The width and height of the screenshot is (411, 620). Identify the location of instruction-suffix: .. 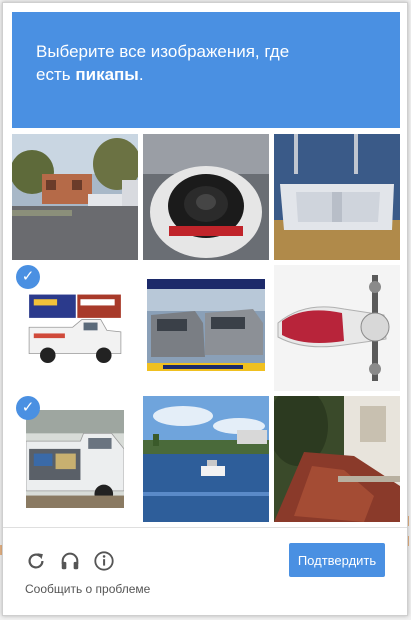
(141, 74).